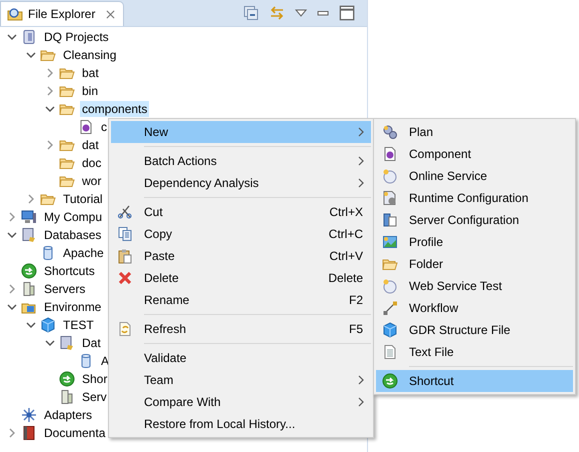 The image size is (579, 452). What do you see at coordinates (29, 217) in the screenshot?
I see `computer-icon` at bounding box center [29, 217].